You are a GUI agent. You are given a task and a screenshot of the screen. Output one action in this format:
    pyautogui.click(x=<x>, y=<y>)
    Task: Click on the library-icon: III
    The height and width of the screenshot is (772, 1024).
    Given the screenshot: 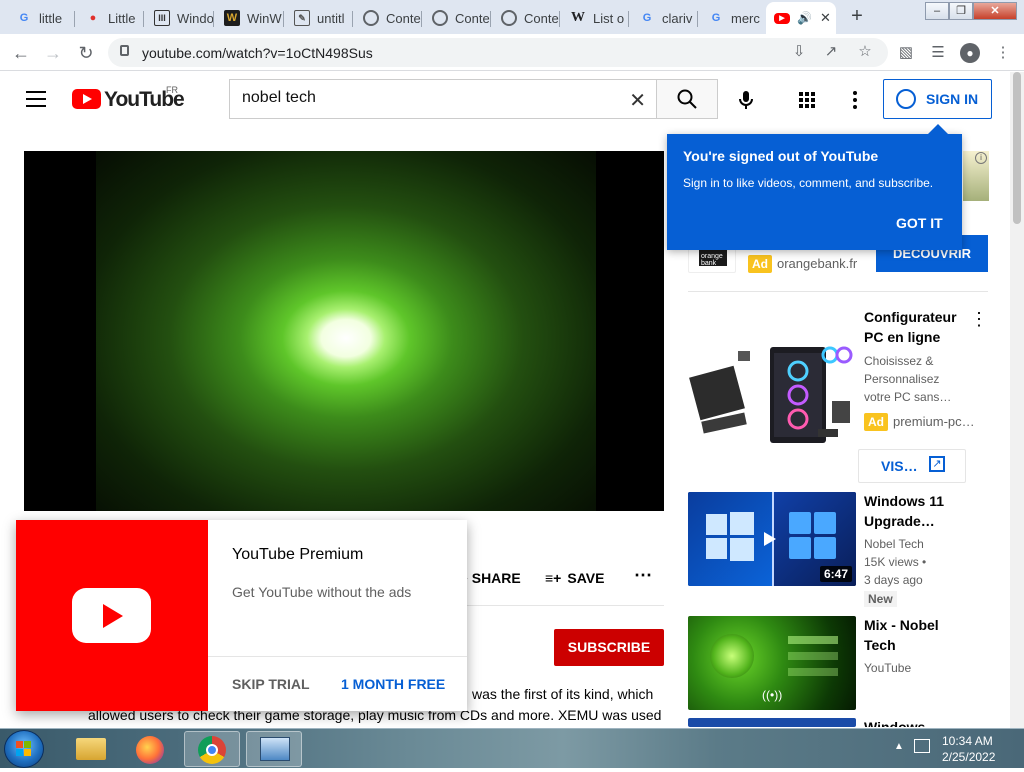 What is the action you would take?
    pyautogui.click(x=162, y=18)
    